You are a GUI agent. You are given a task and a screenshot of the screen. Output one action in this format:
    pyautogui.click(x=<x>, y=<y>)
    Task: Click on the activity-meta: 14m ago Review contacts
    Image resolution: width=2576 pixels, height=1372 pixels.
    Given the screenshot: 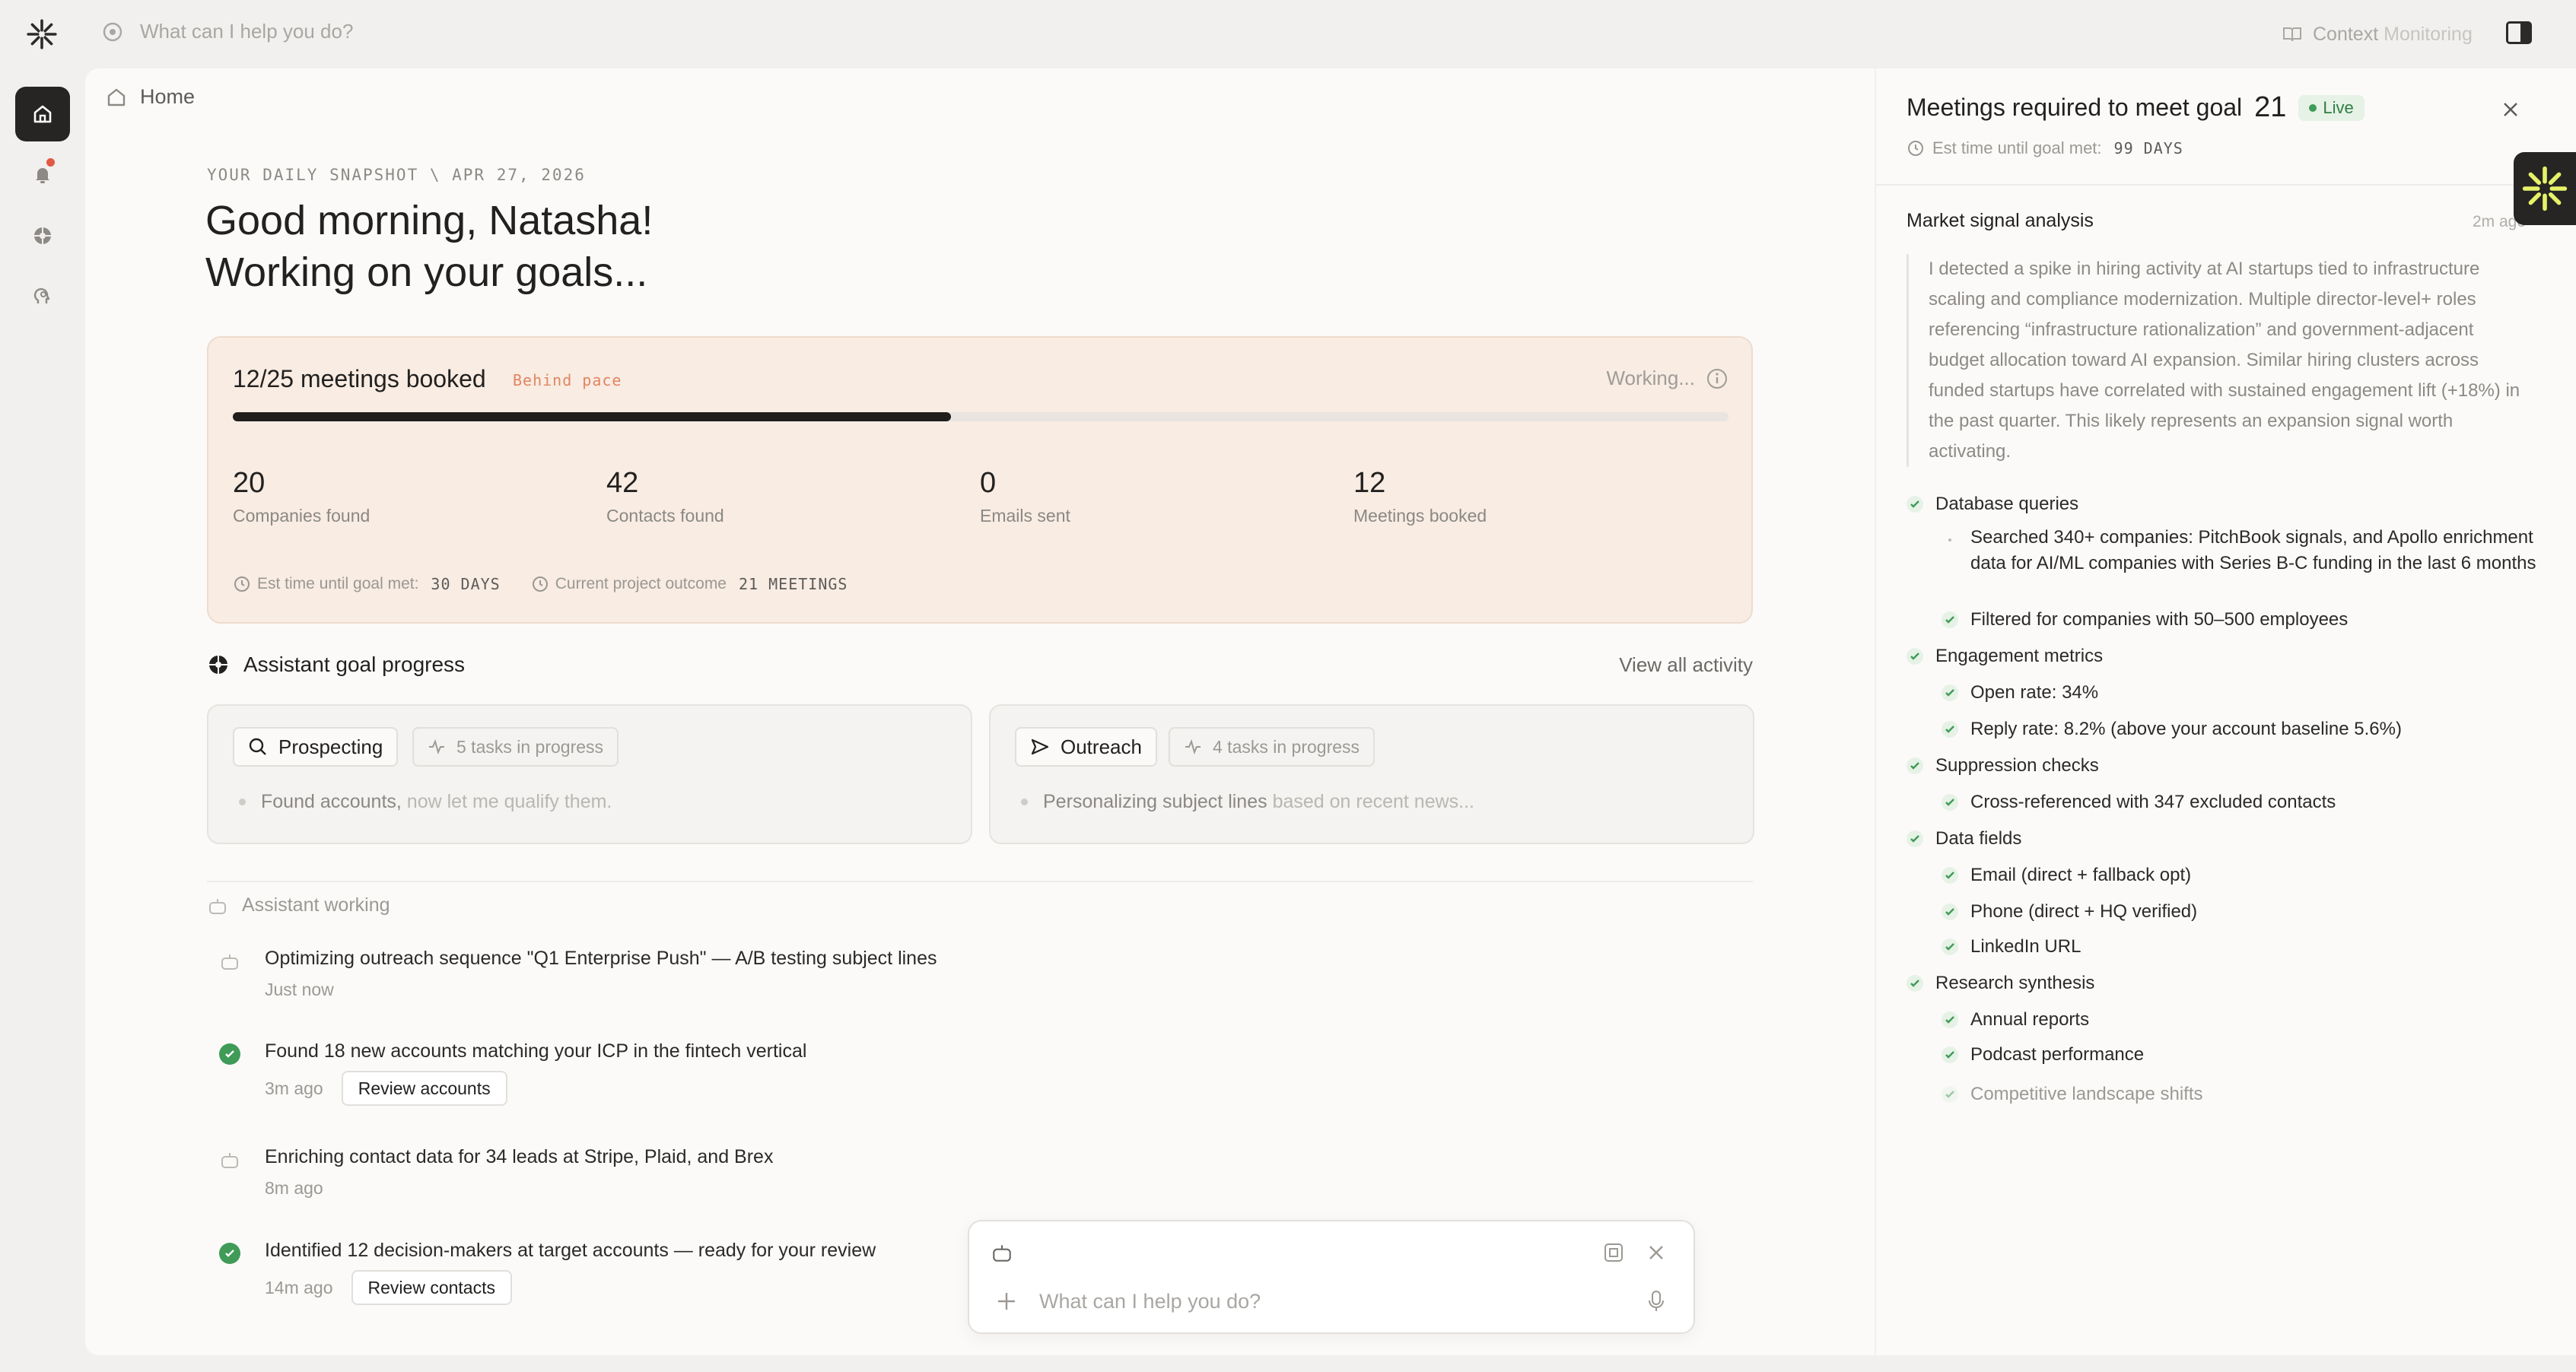 What is the action you would take?
    pyautogui.click(x=388, y=1287)
    